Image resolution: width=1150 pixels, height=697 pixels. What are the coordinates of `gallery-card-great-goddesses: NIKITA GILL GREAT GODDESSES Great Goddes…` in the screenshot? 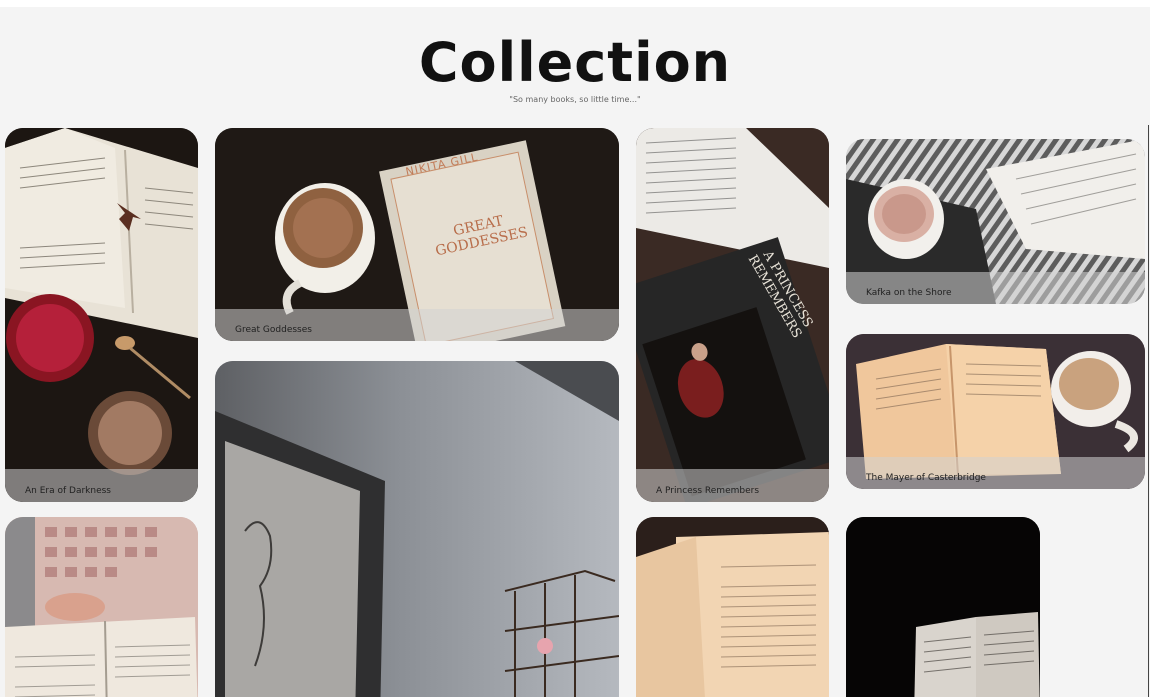 It's located at (417, 234).